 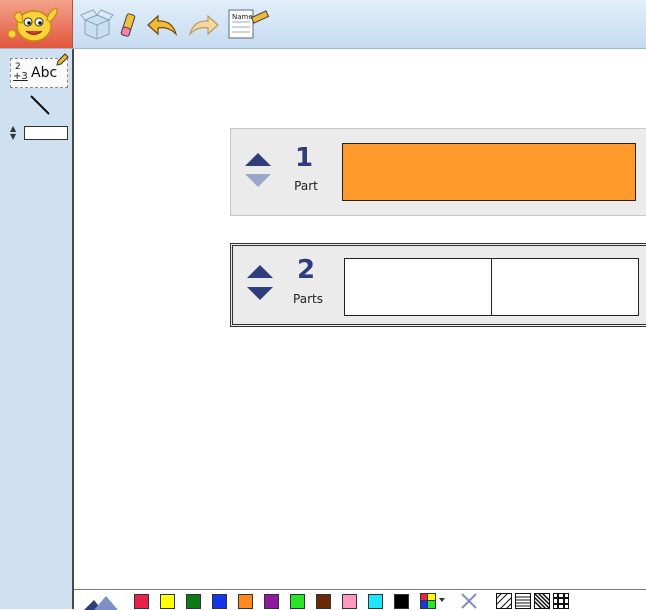 I want to click on fraction-bar-1: 1 Part, so click(x=438, y=172).